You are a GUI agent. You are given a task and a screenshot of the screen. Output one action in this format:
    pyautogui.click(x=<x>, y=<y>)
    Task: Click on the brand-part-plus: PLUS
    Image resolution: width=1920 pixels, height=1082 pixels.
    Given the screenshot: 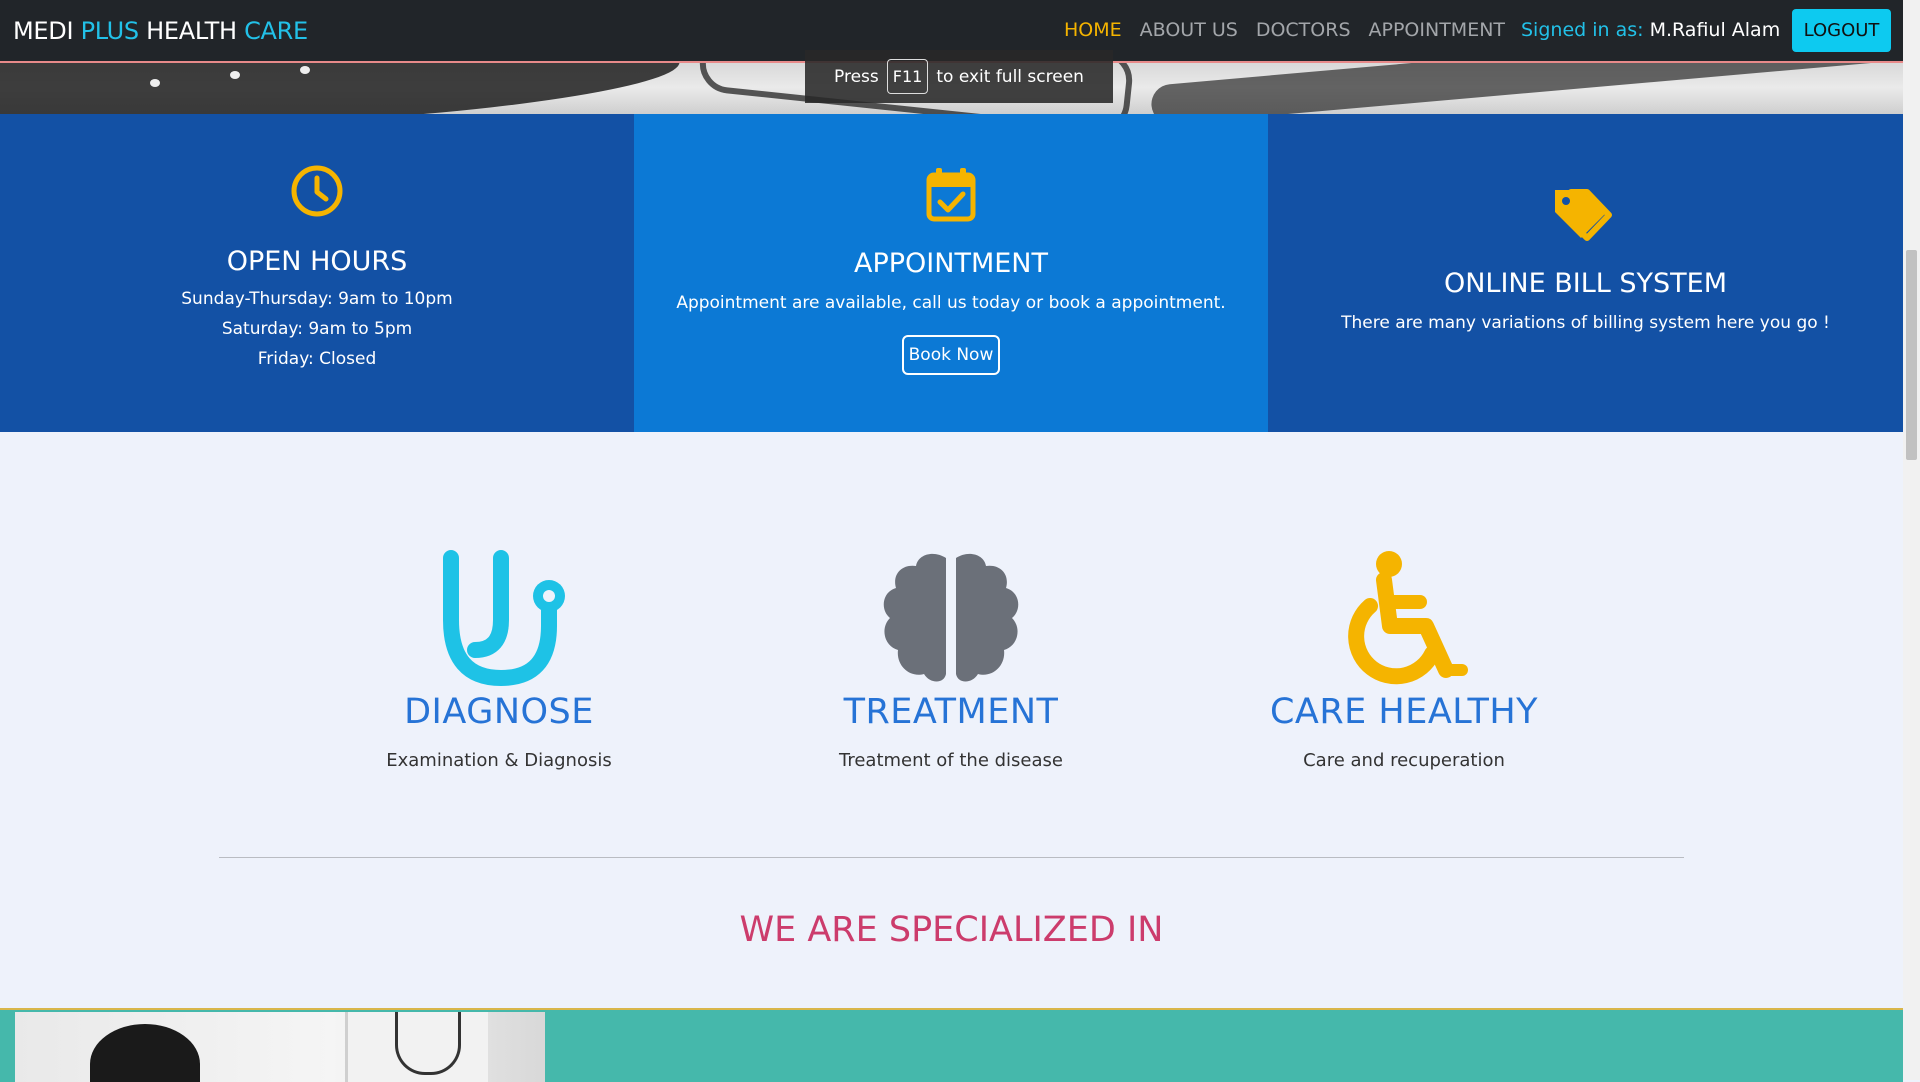 What is the action you would take?
    pyautogui.click(x=110, y=31)
    